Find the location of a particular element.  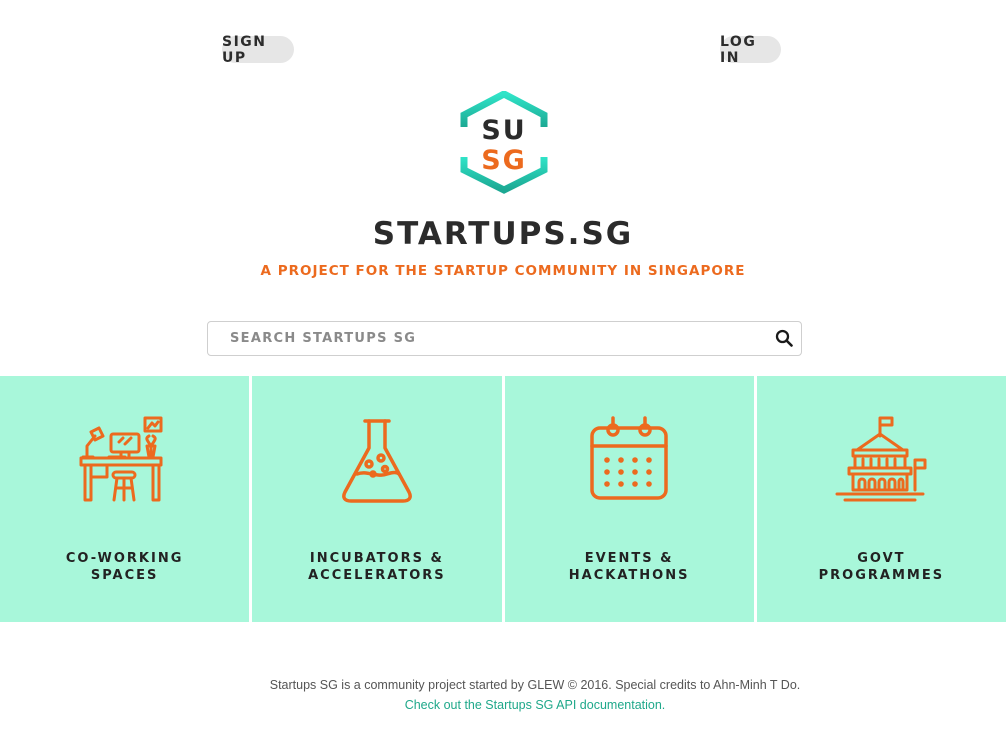

desk-workspace-icon is located at coordinates (121, 459).